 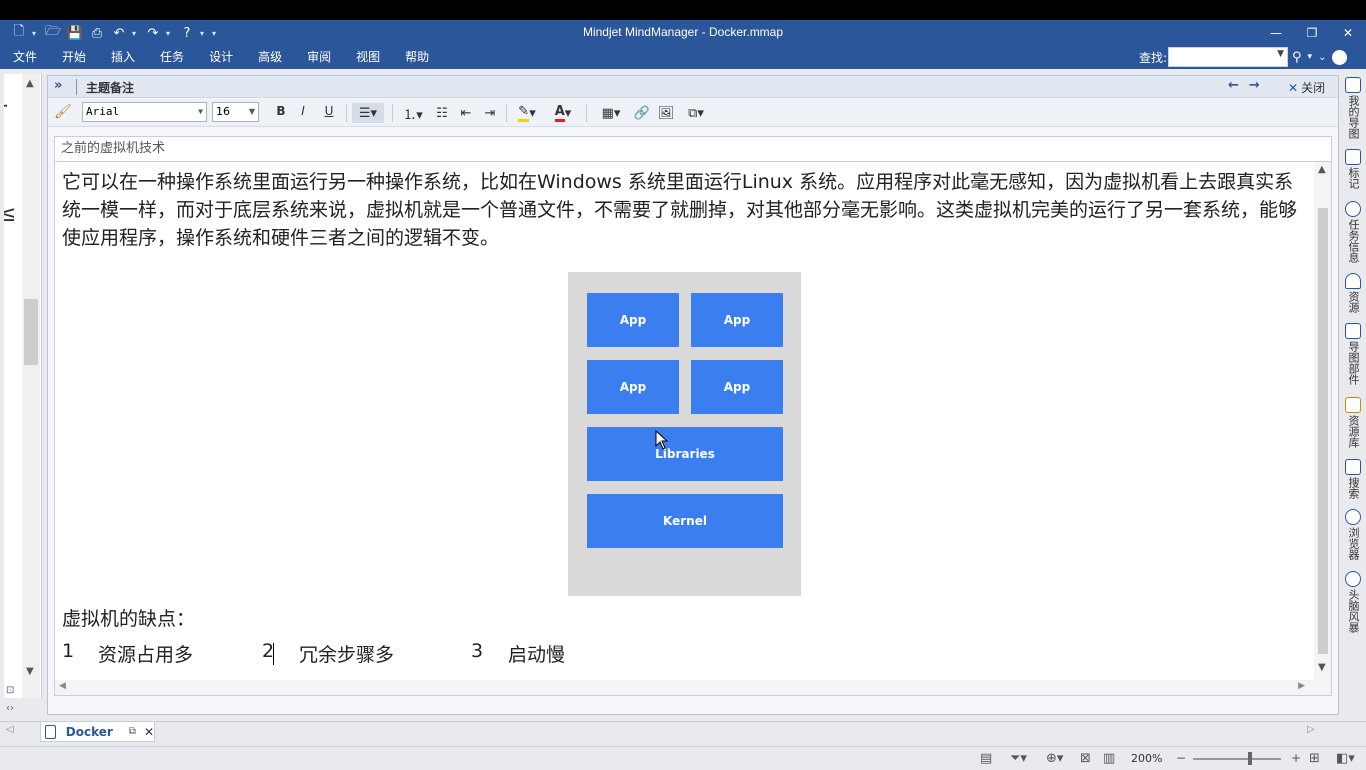 What do you see at coordinates (89, 731) in the screenshot?
I see `document-tab-label: Docker` at bounding box center [89, 731].